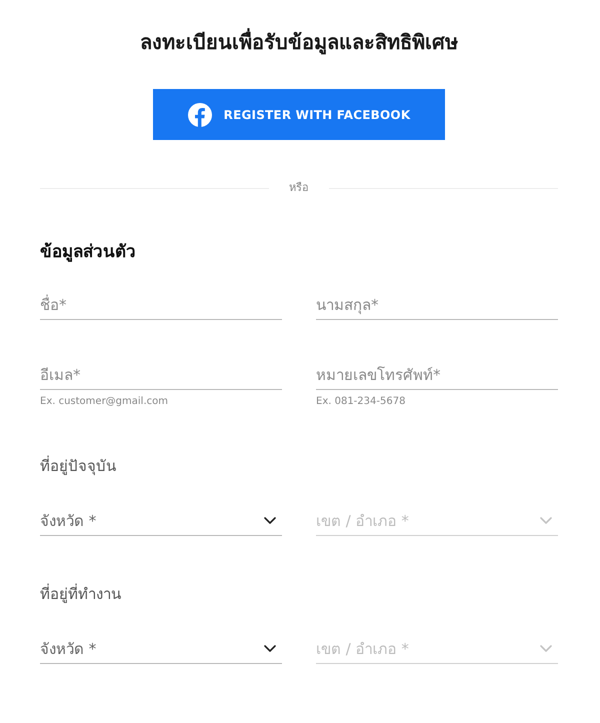 The height and width of the screenshot is (723, 600). What do you see at coordinates (299, 188) in the screenshot?
I see `separator-text: หรือ` at bounding box center [299, 188].